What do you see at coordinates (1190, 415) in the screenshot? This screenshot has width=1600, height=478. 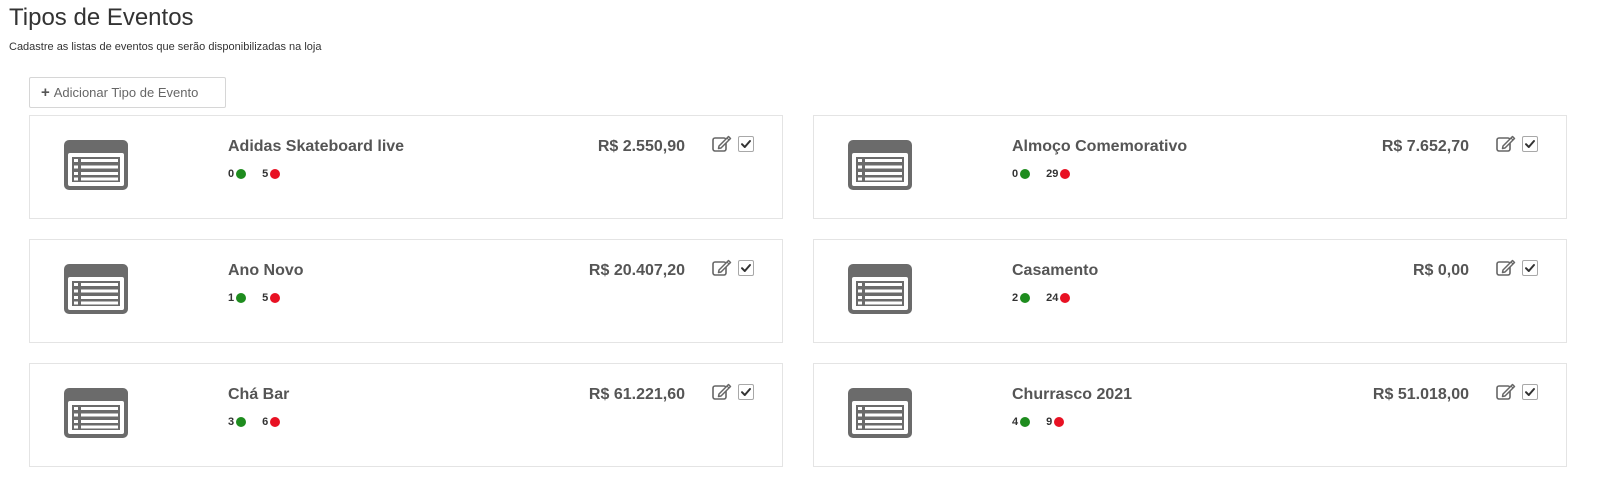 I see `event-type-card: Churrasco 2021 4 9 R$ 51.018,00` at bounding box center [1190, 415].